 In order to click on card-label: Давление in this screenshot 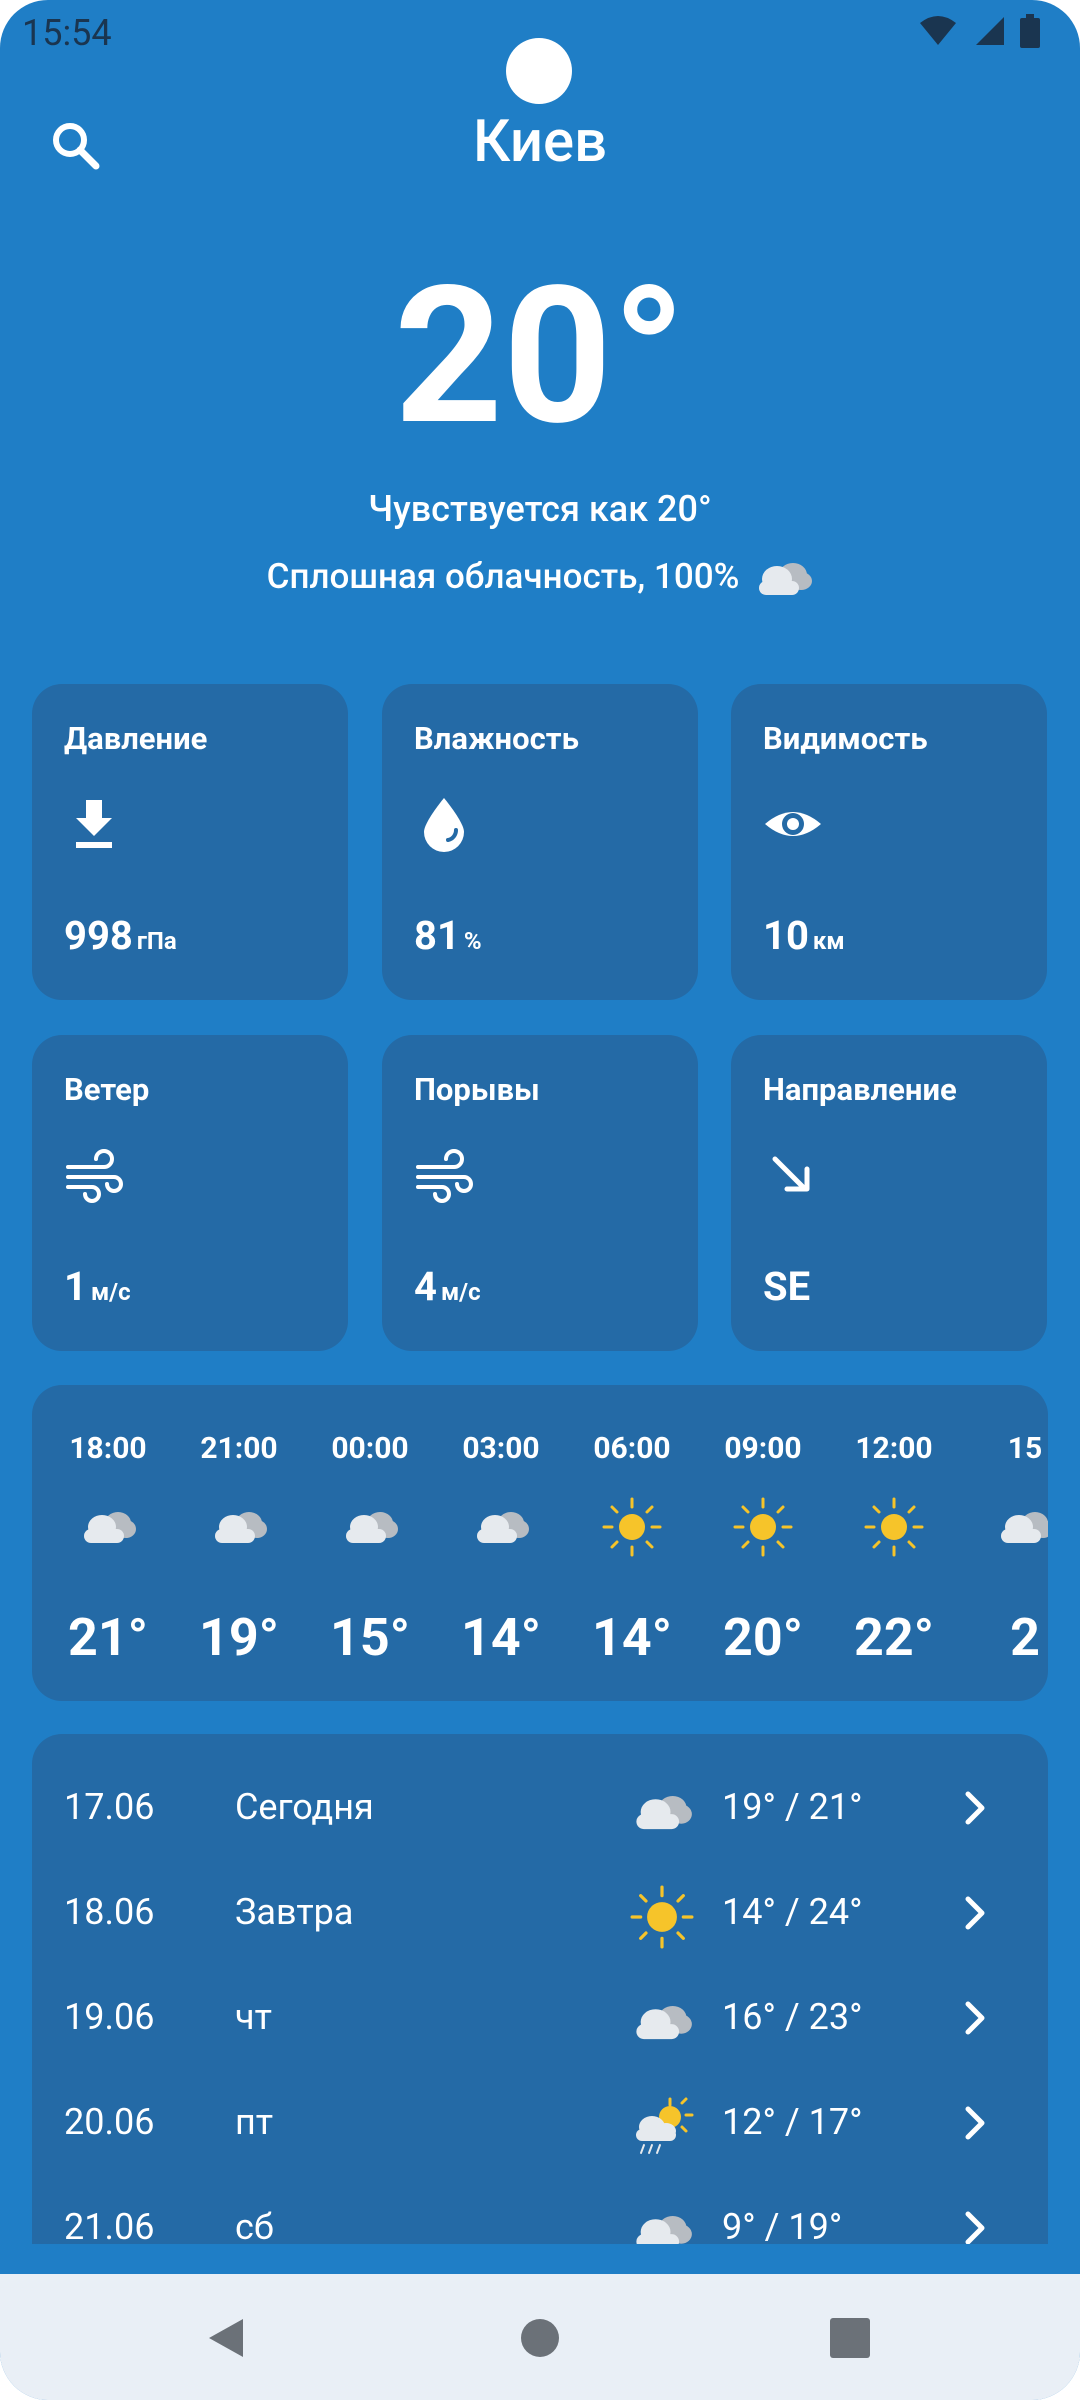, I will do `click(136, 738)`.